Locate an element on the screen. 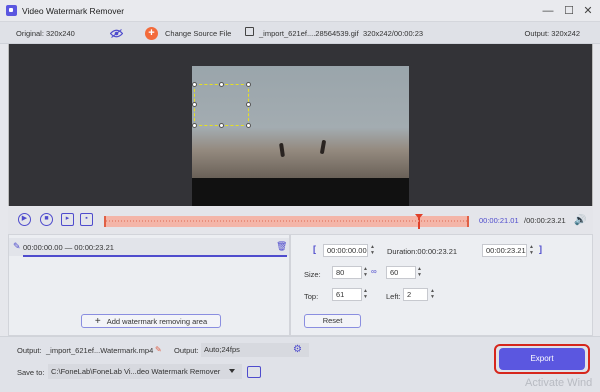  chevron-down-icon is located at coordinates (232, 371).